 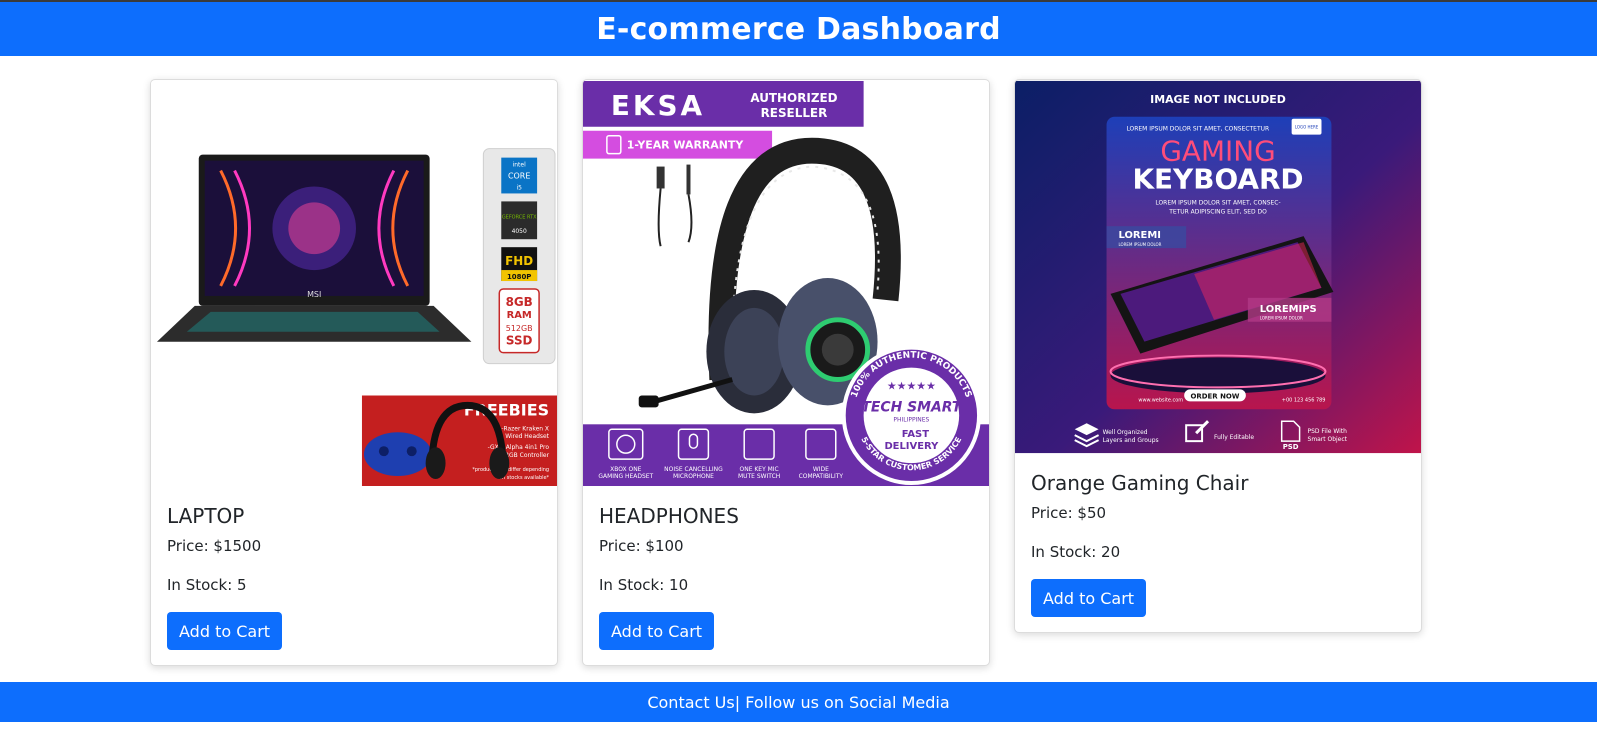 What do you see at coordinates (1281, 318) in the screenshot?
I see `poster-tag2-sub: LOREM IPSUM DOLOR` at bounding box center [1281, 318].